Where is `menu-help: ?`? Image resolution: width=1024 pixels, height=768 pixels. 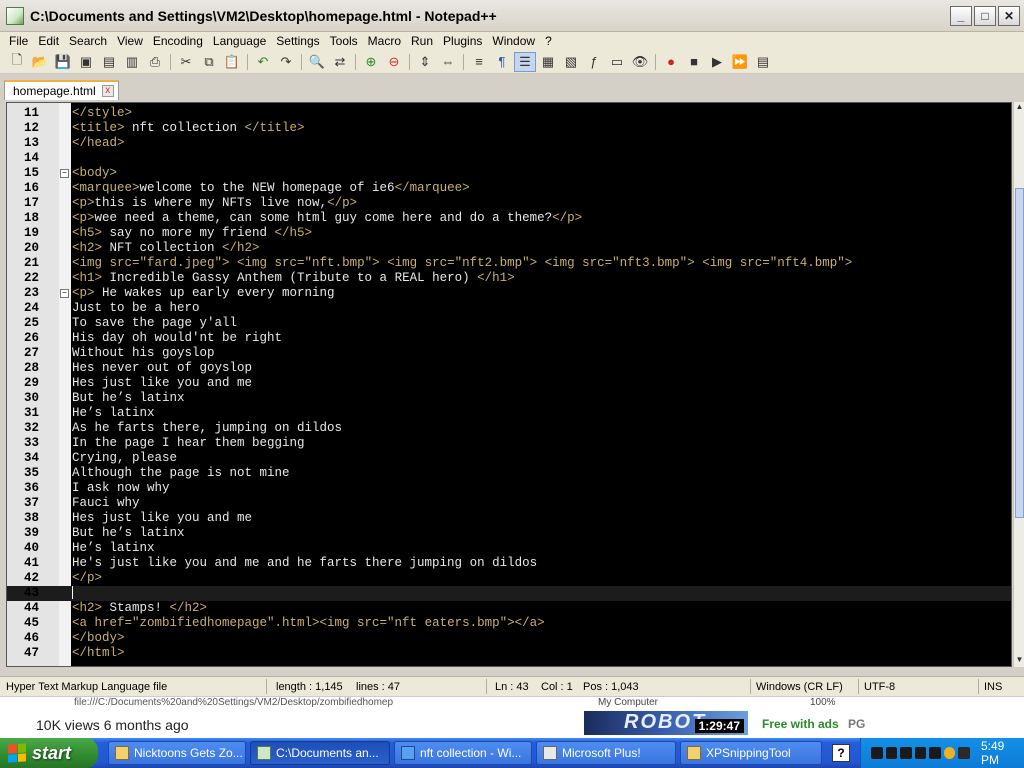
menu-help: ? is located at coordinates (548, 41).